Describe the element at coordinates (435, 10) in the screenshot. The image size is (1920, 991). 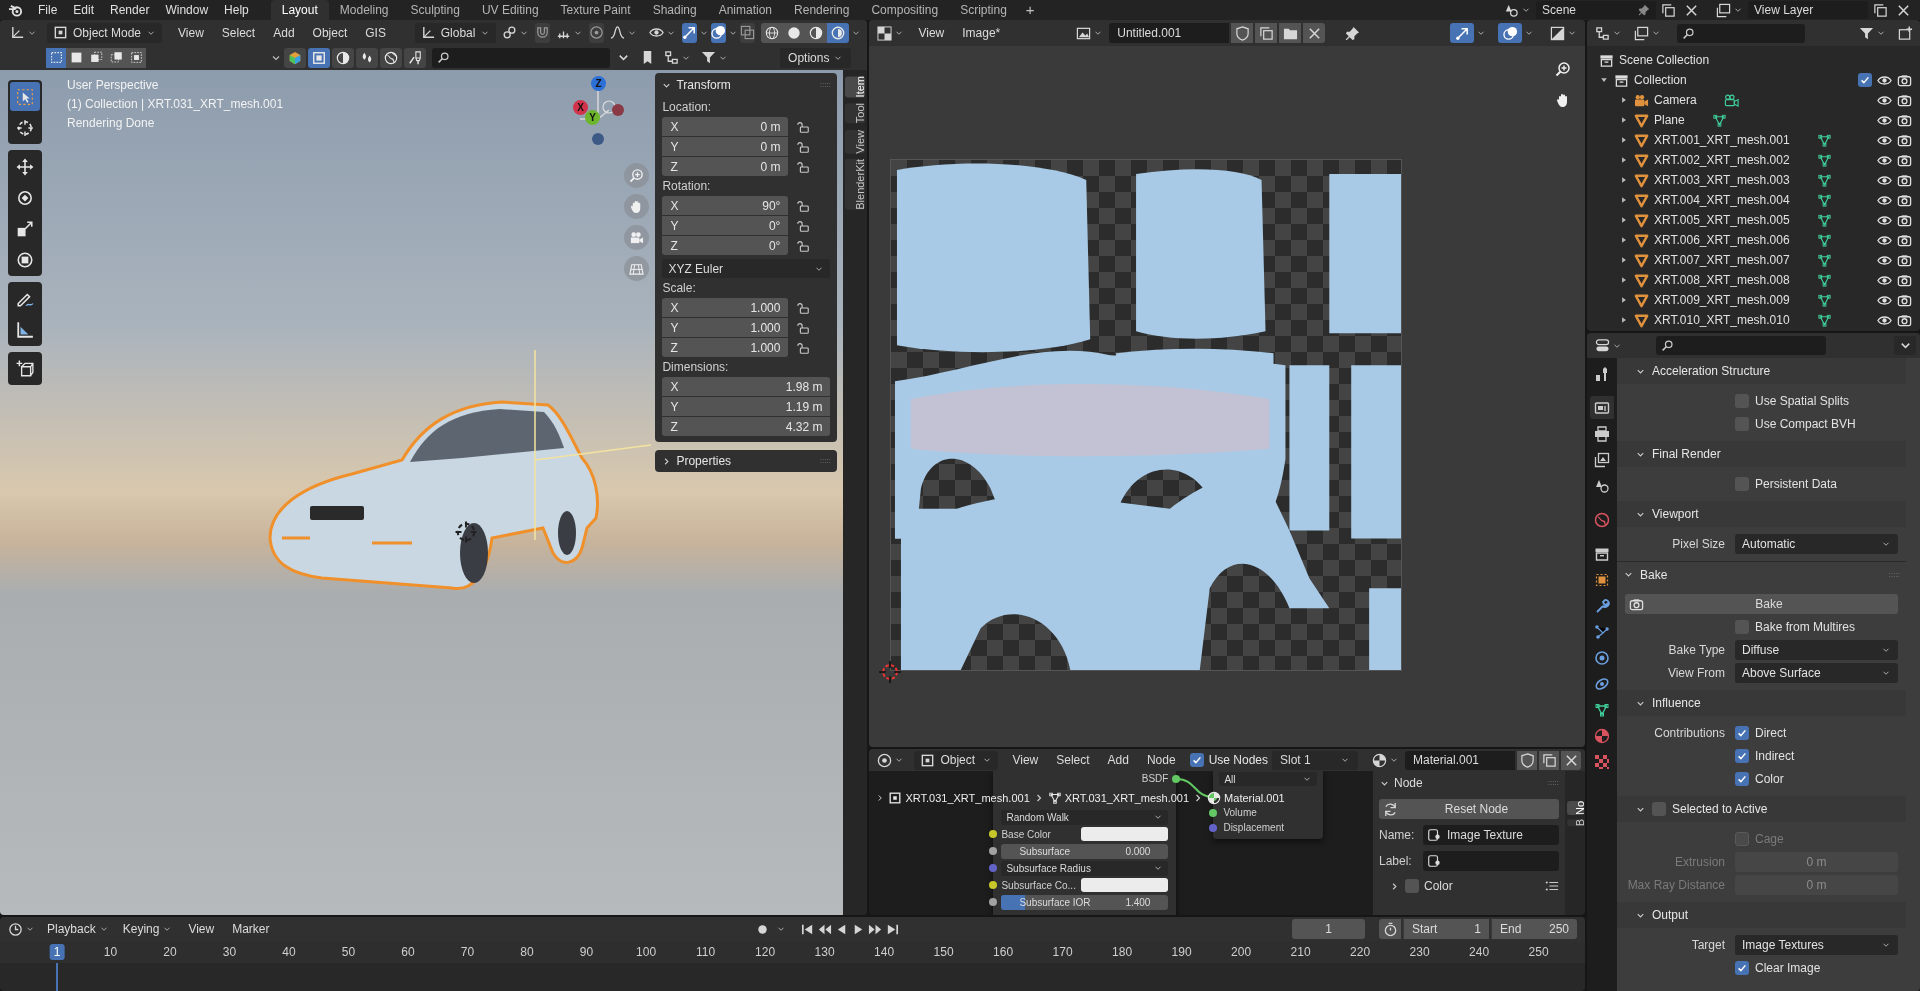
I see `workspace-tab: Sculpting` at that location.